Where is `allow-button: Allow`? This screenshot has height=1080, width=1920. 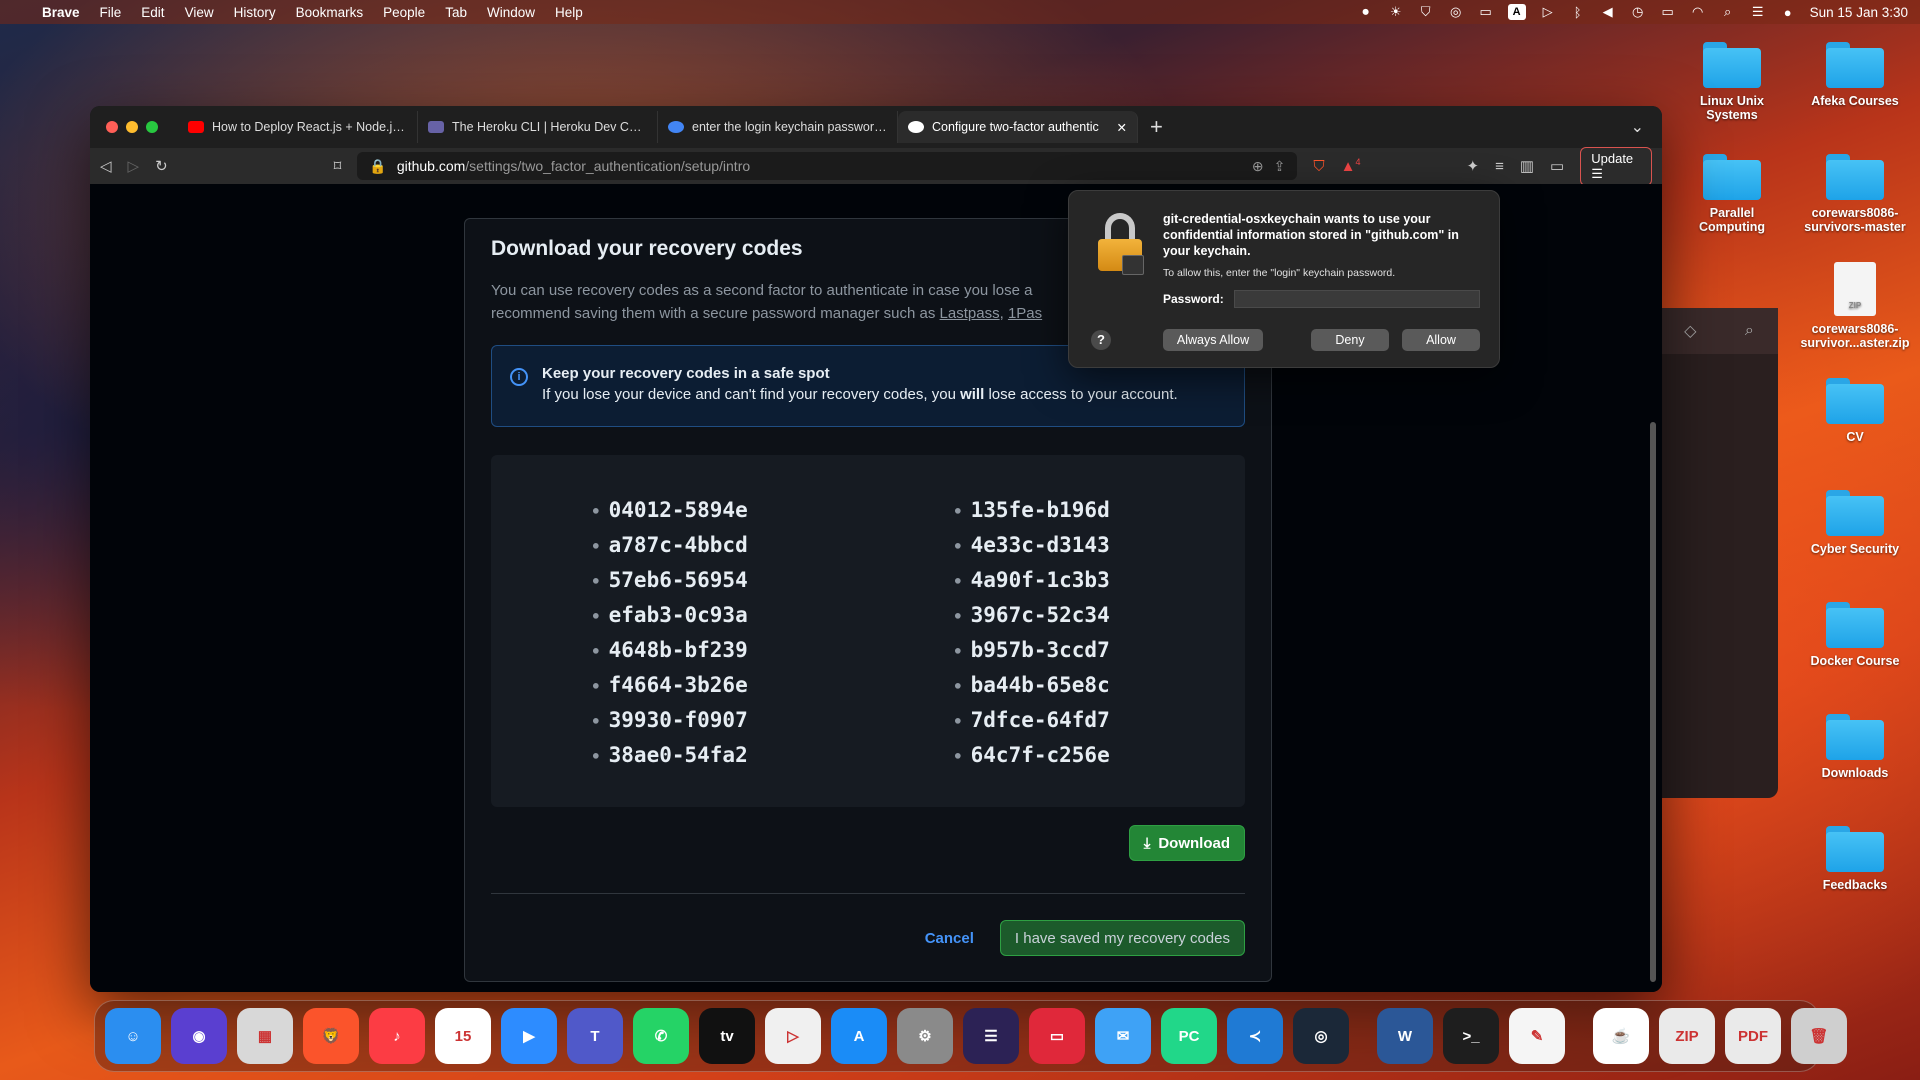 allow-button: Allow is located at coordinates (1441, 340).